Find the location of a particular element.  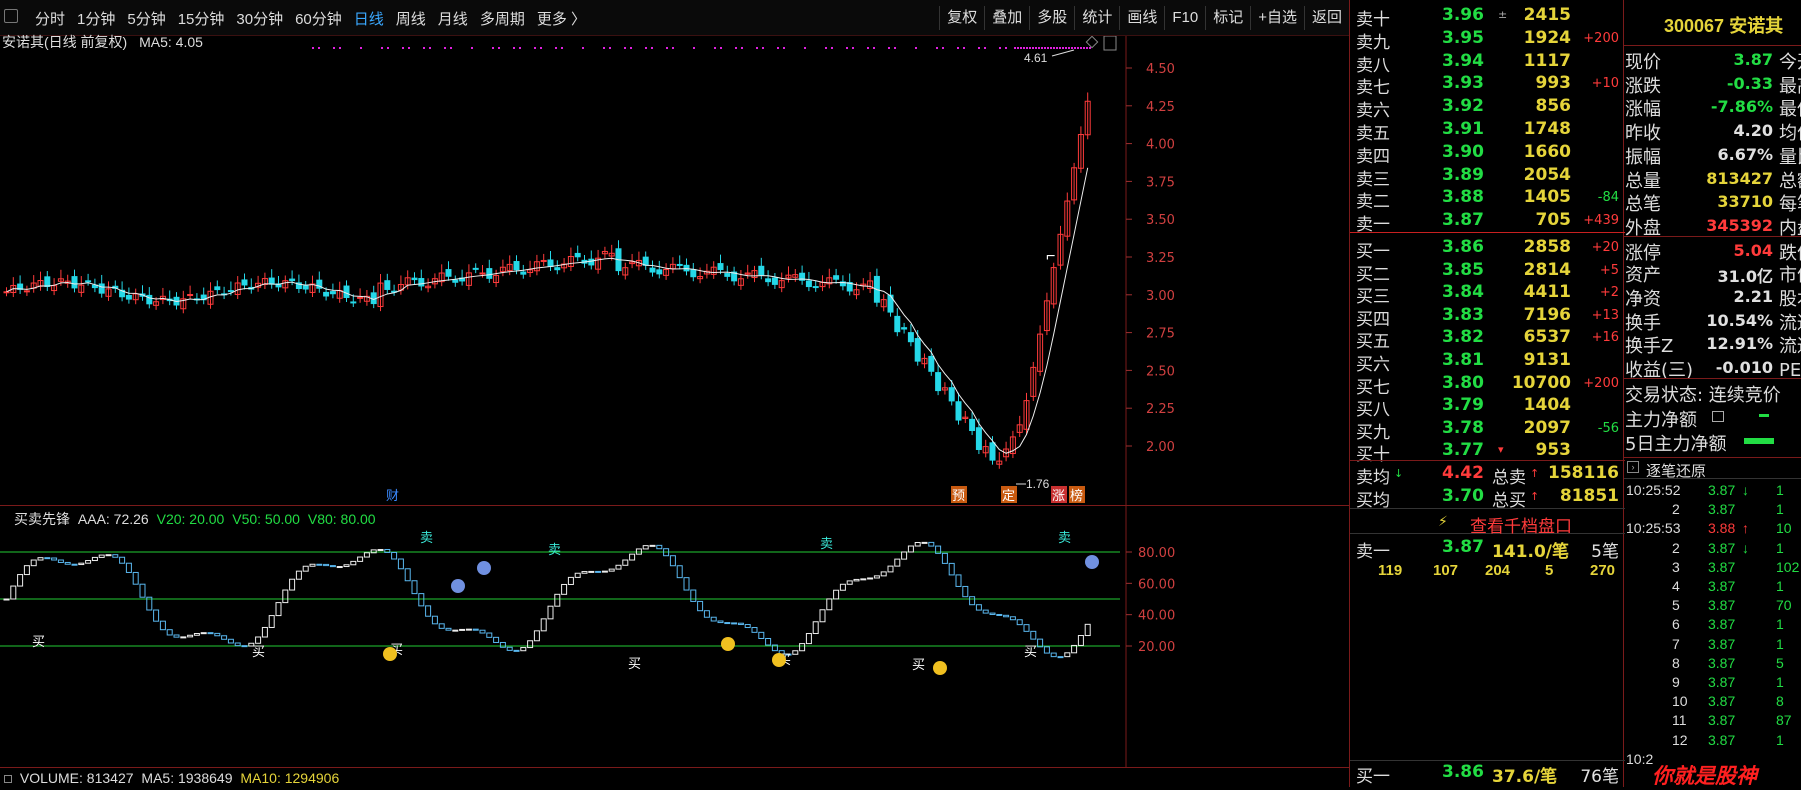

period-tab: 日线 is located at coordinates (369, 18).